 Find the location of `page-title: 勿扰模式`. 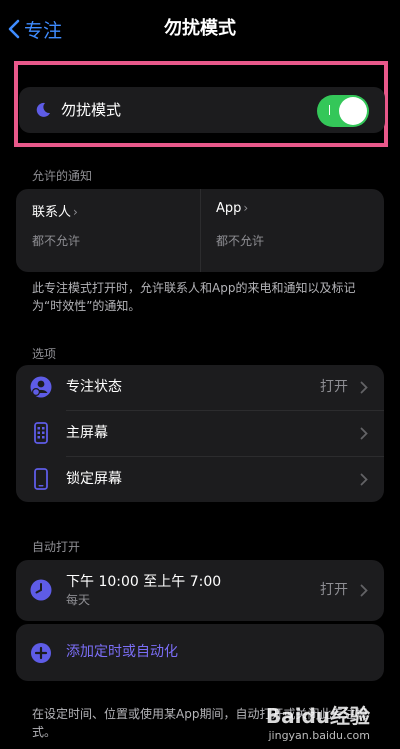

page-title: 勿扰模式 is located at coordinates (200, 28).